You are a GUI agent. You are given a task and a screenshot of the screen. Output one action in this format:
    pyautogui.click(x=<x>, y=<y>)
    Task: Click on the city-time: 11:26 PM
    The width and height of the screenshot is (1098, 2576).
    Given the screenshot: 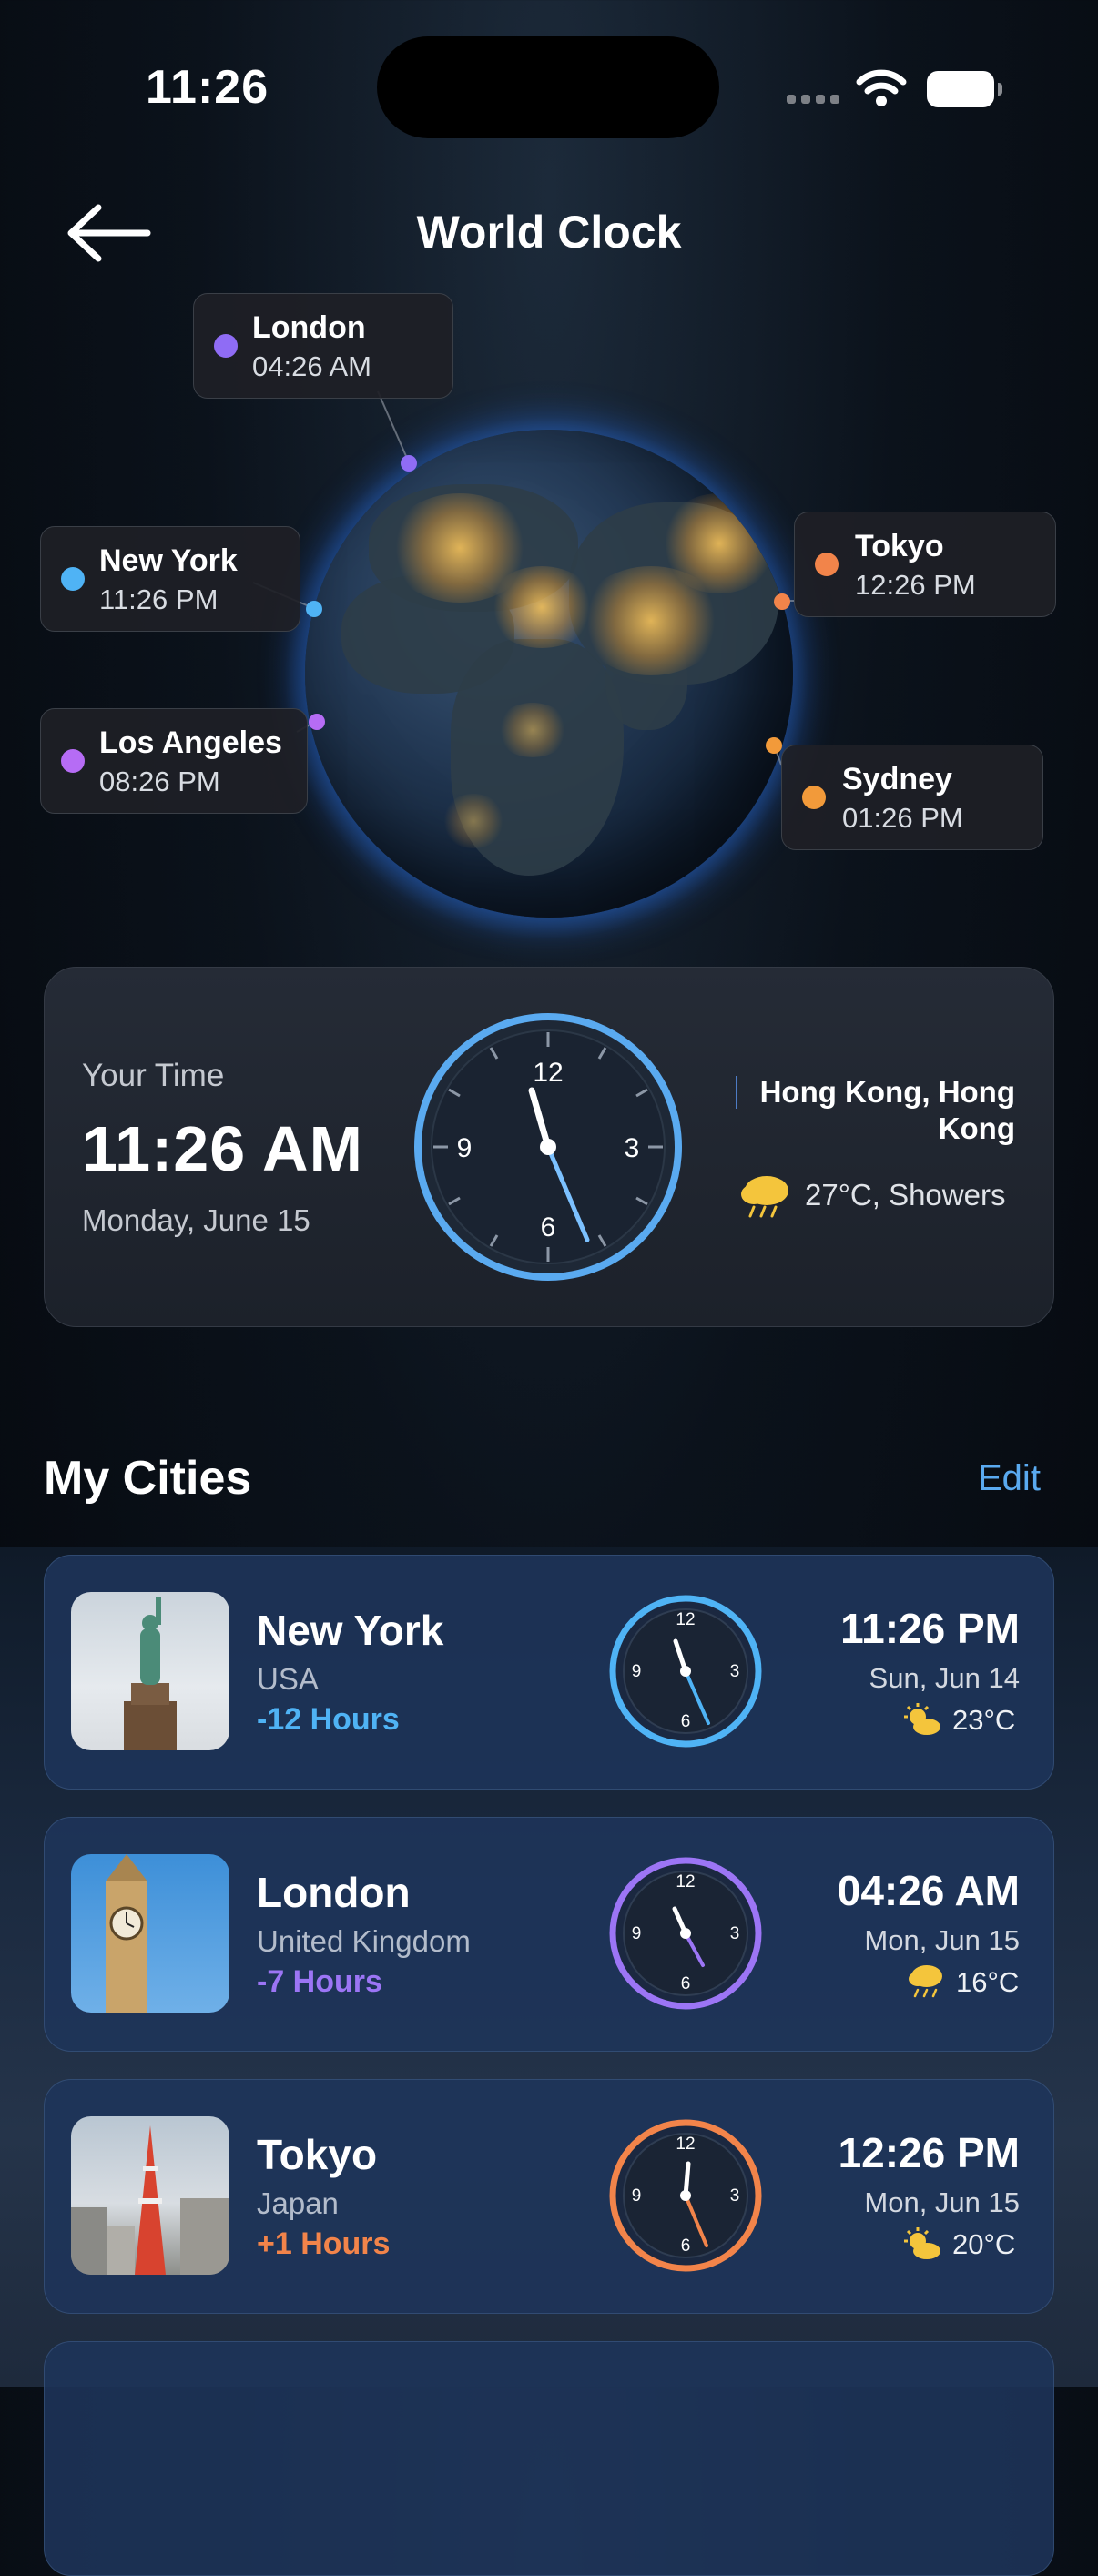 What is the action you would take?
    pyautogui.click(x=930, y=1628)
    